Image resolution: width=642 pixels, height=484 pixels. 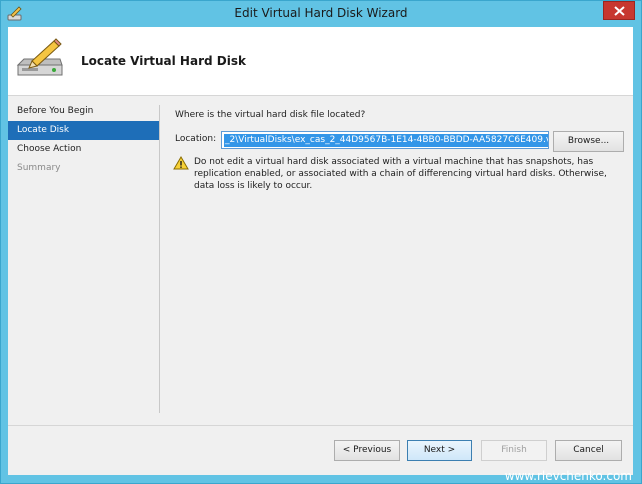 I want to click on close-button, so click(x=619, y=10).